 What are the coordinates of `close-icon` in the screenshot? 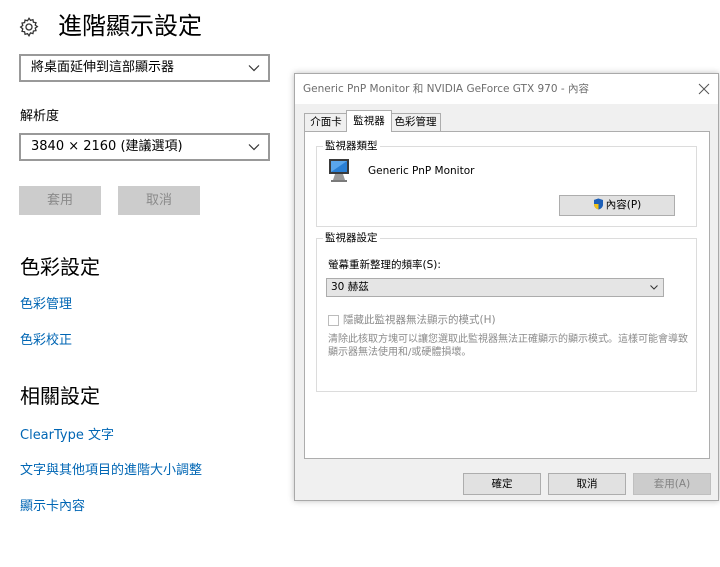 It's located at (704, 89).